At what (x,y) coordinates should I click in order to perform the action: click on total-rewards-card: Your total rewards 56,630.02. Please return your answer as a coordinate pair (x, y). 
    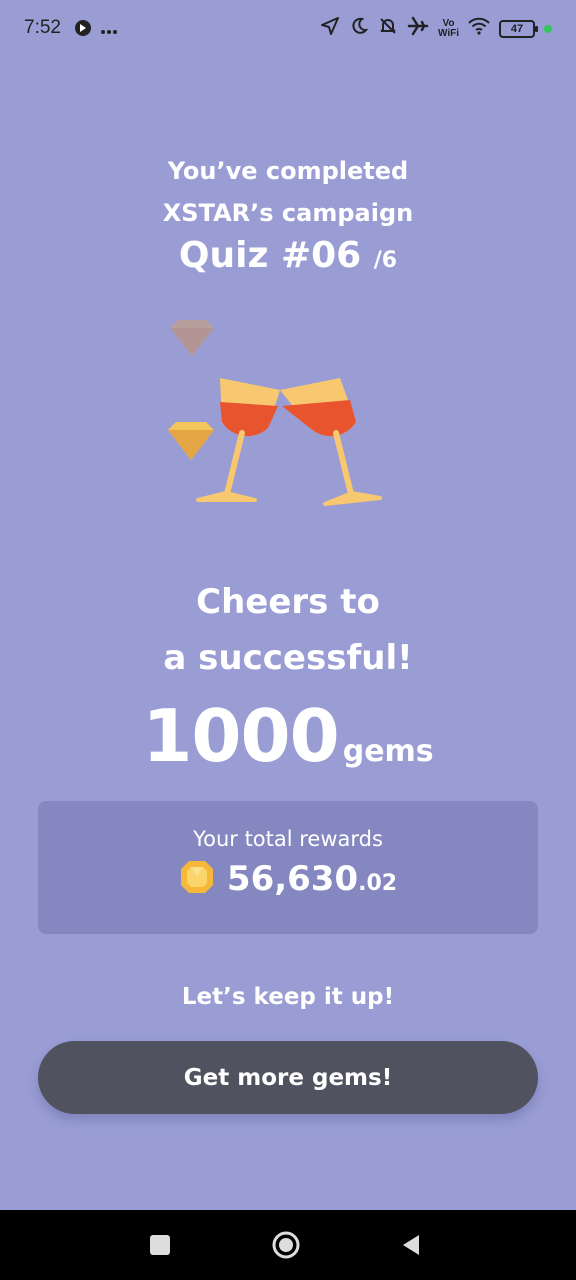
    Looking at the image, I should click on (288, 867).